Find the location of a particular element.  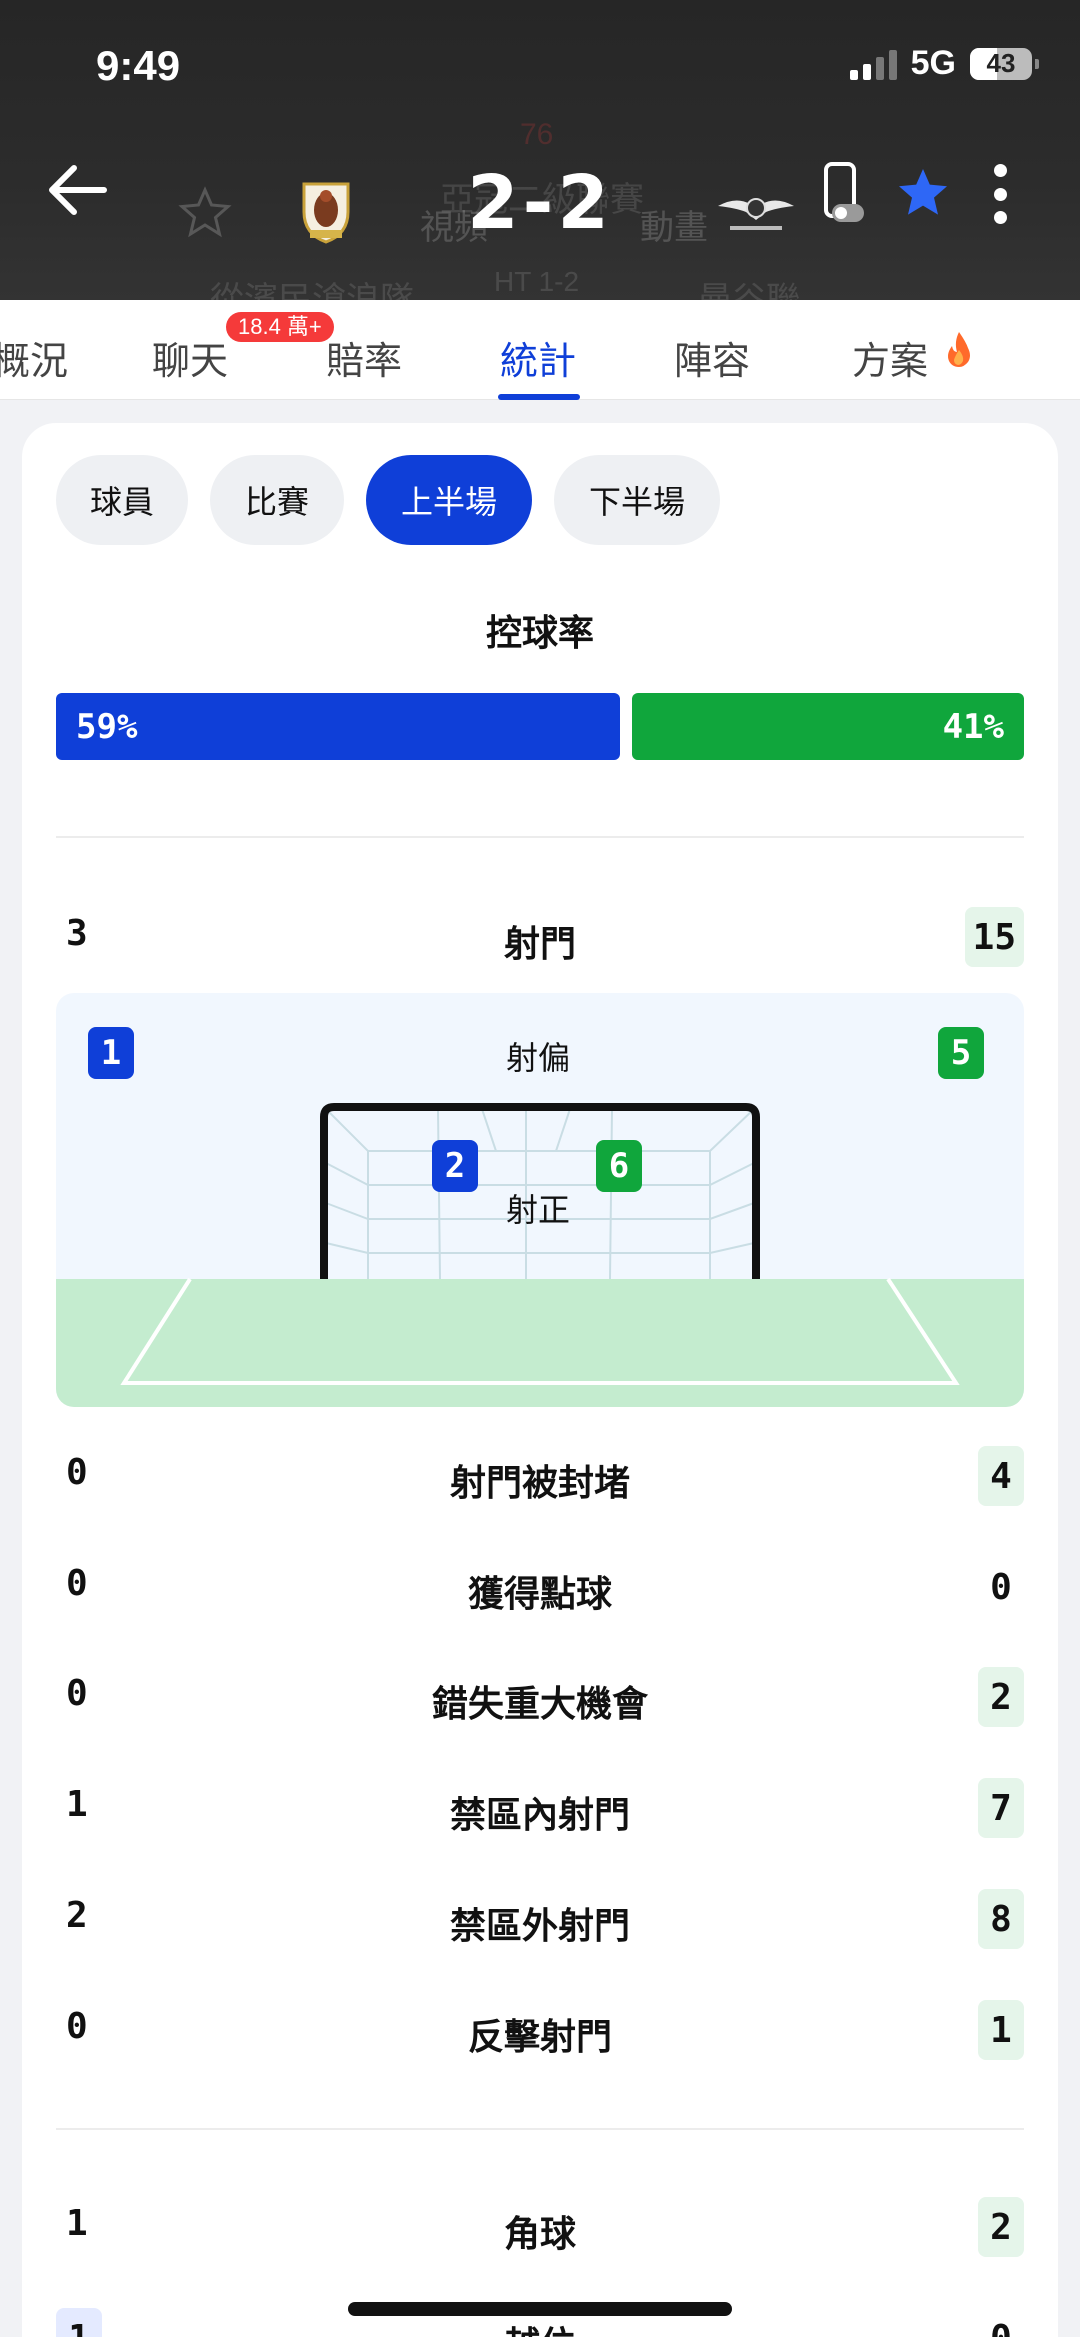

possession-away-bar: 41% is located at coordinates (828, 726).